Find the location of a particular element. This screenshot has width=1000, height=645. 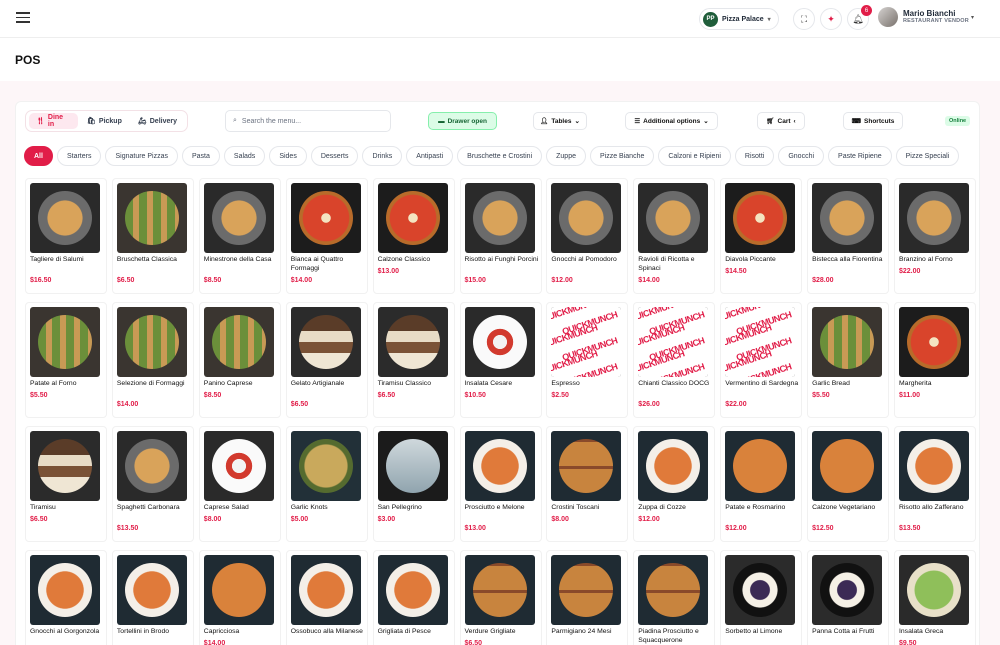

category-tab: Risotti is located at coordinates (754, 156).